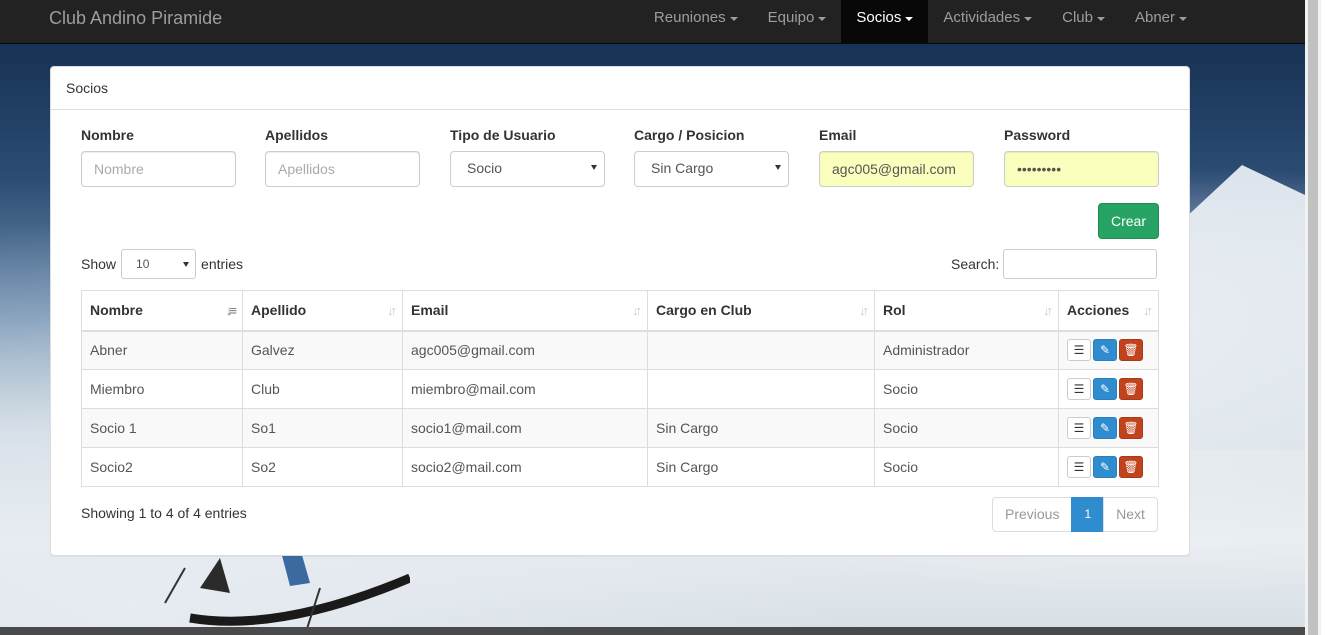 This screenshot has height=635, width=1341. Describe the element at coordinates (99, 264) in the screenshot. I see `show-label: Show` at that location.